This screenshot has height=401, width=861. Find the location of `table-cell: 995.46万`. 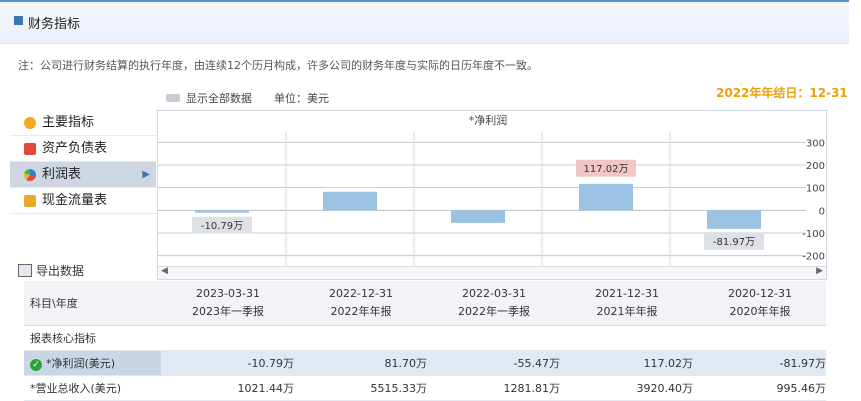

table-cell: 995.46万 is located at coordinates (759, 388).